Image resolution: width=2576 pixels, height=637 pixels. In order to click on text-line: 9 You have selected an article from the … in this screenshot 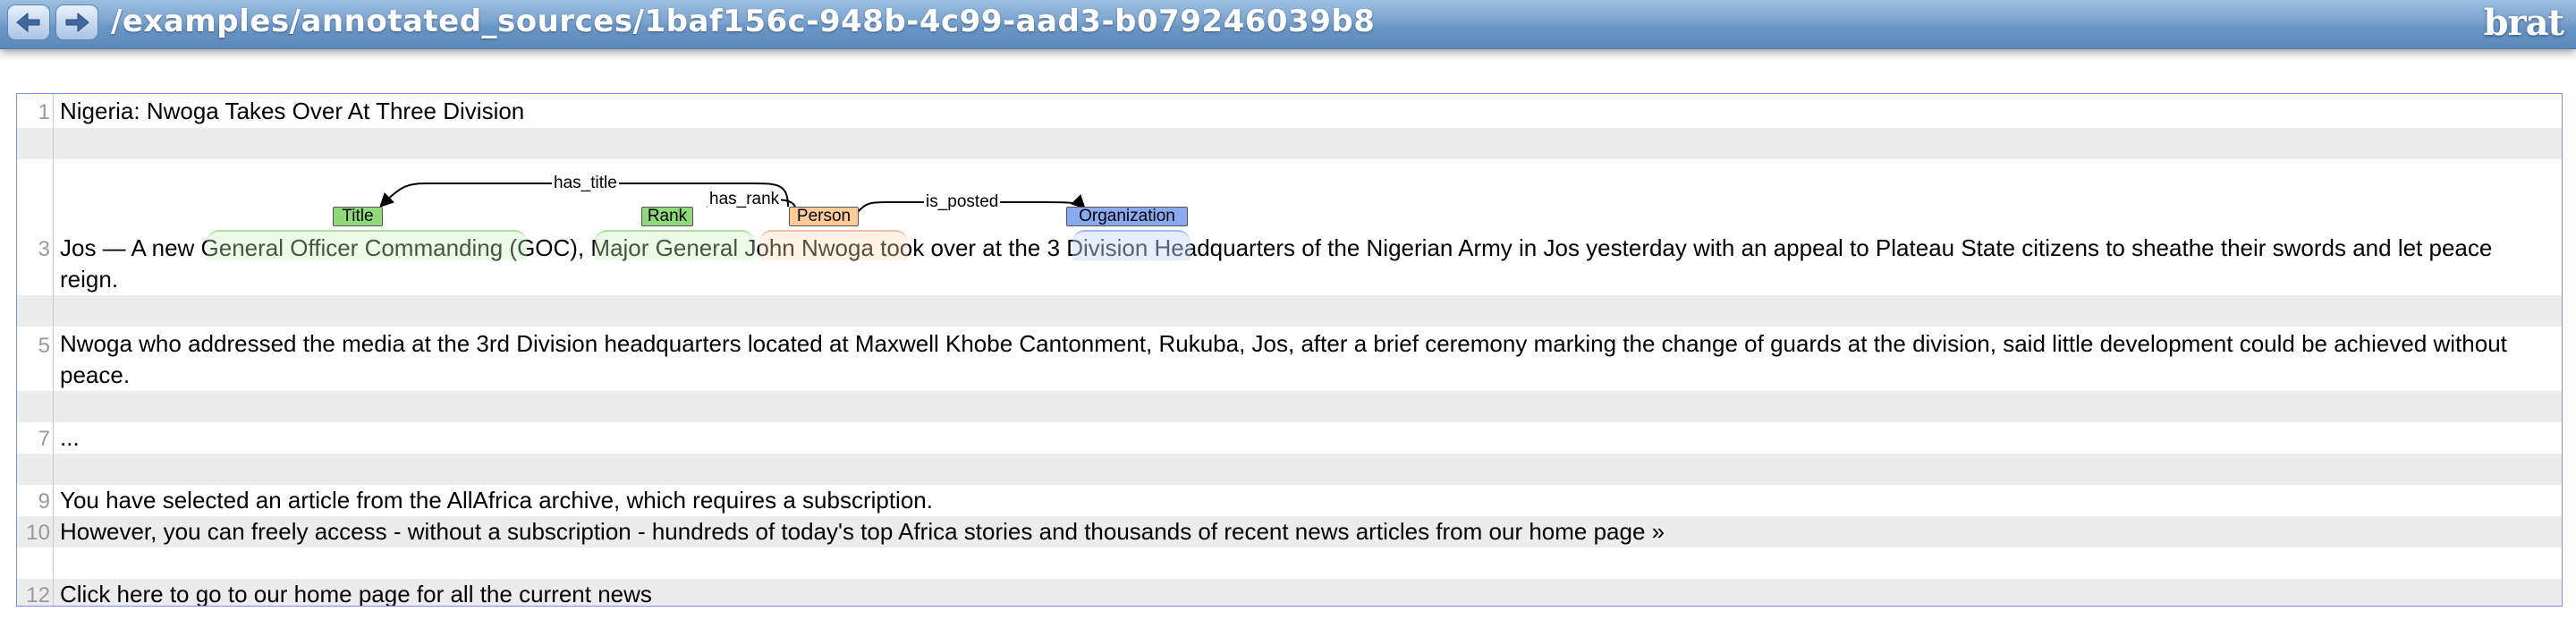, I will do `click(1289, 500)`.